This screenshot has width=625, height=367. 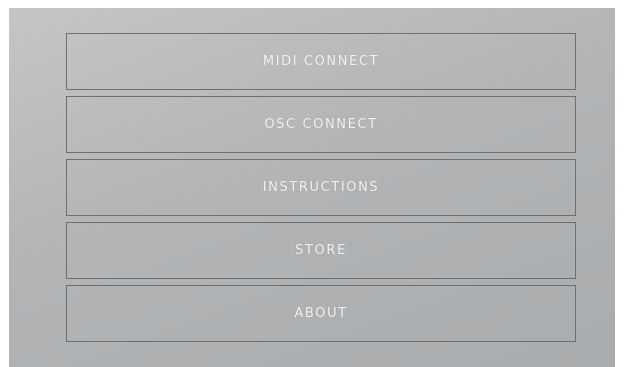 I want to click on about-label: ABOUT, so click(x=321, y=313).